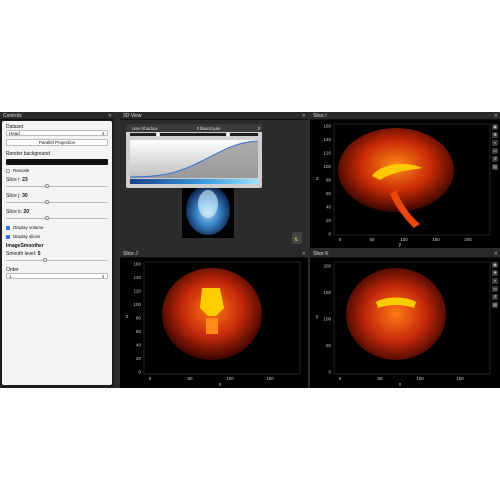  What do you see at coordinates (14, 133) in the screenshot?
I see `dataset-value: Head` at bounding box center [14, 133].